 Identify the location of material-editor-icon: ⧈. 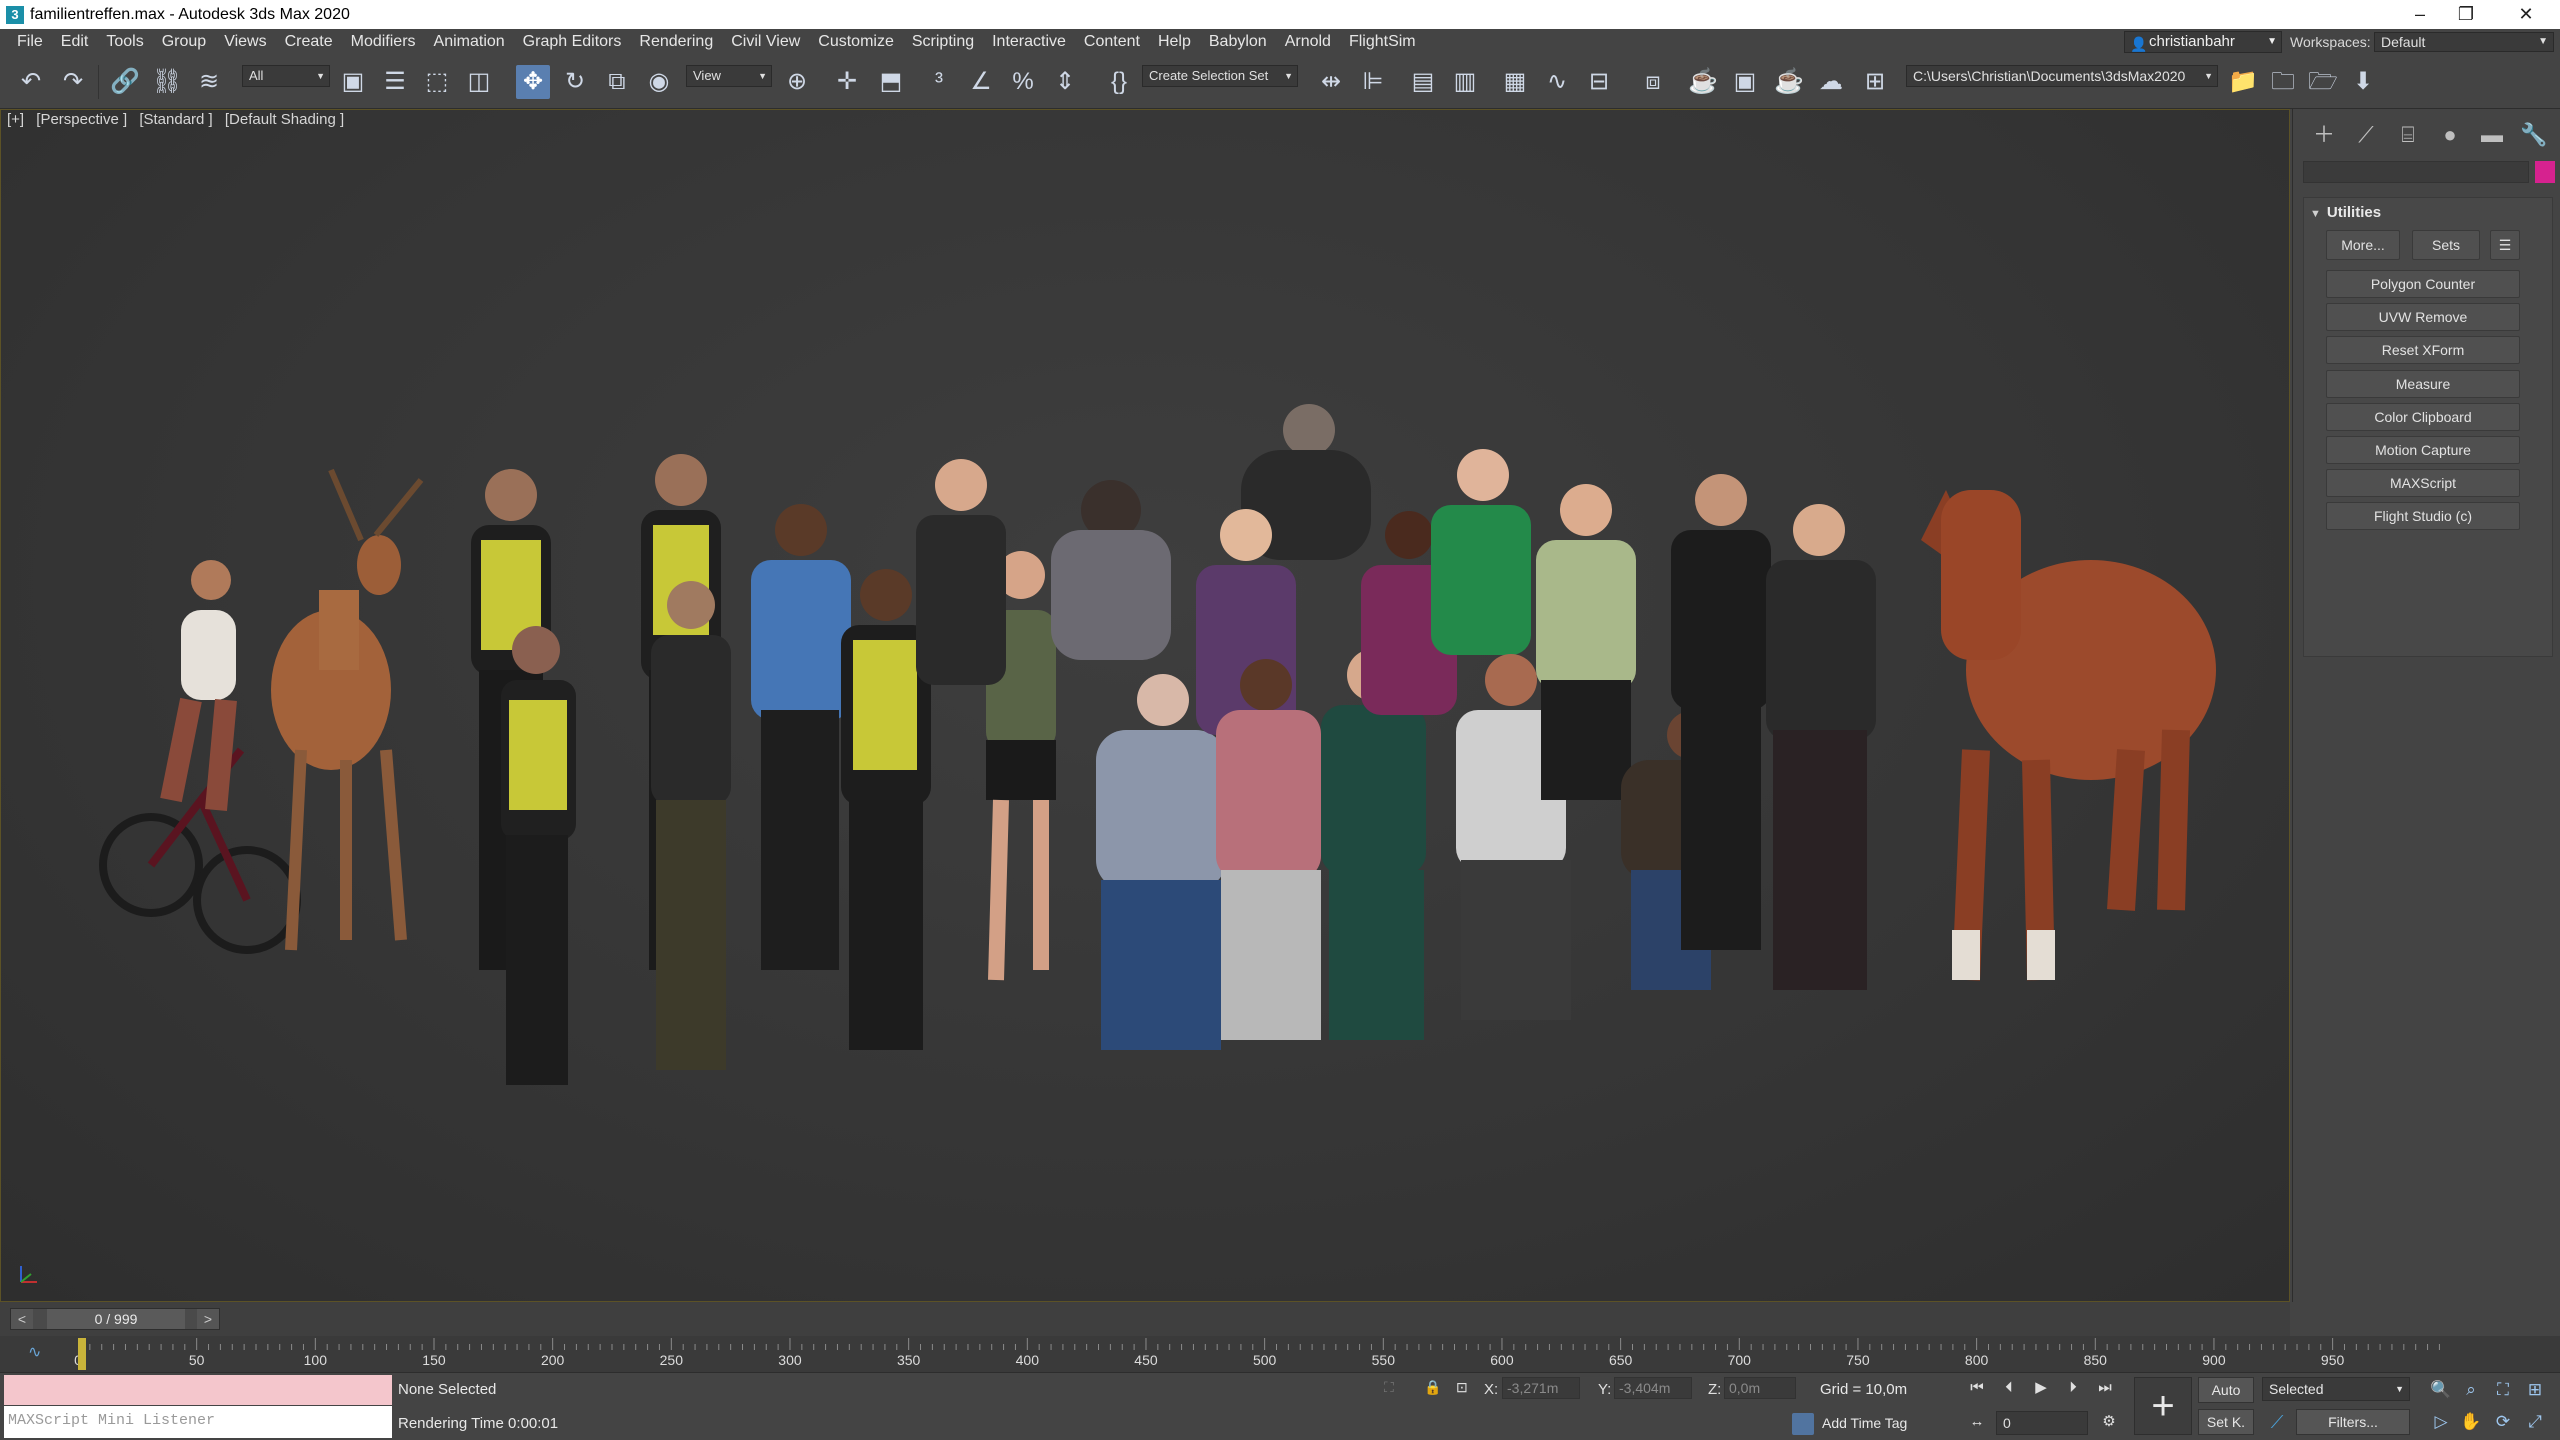
(1653, 82).